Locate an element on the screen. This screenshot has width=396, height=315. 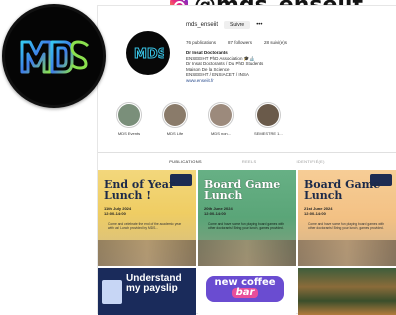
post-subtitle: bar is located at coordinates (245, 293).